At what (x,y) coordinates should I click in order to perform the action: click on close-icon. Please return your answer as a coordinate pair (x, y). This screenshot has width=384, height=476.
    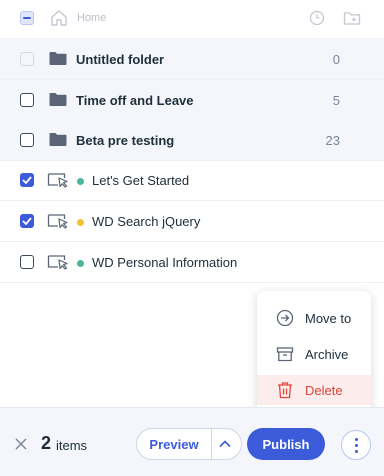
    Looking at the image, I should click on (21, 444).